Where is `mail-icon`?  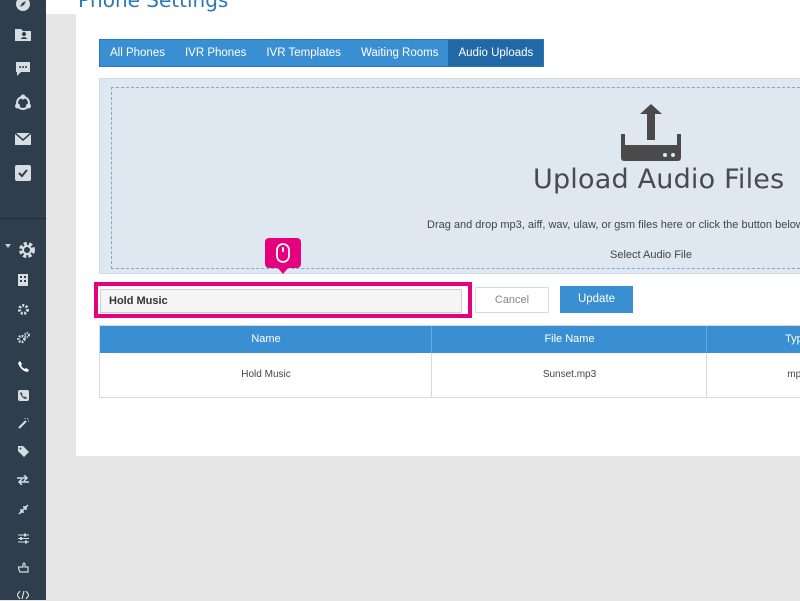
mail-icon is located at coordinates (23, 139).